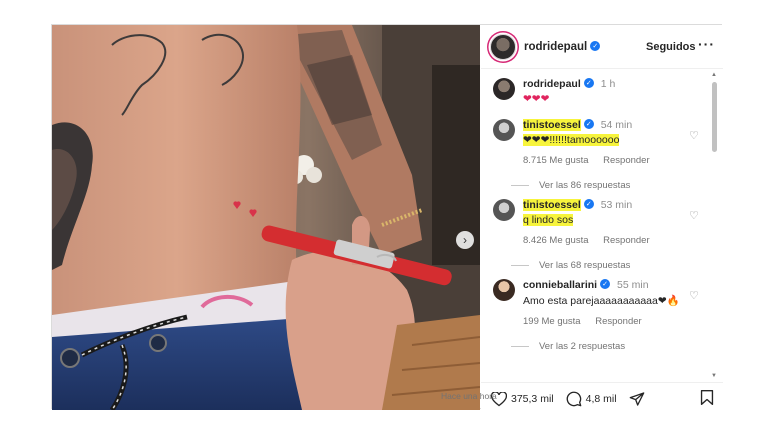 The width and height of the screenshot is (767, 430). What do you see at coordinates (503, 46) in the screenshot?
I see `author-avatar` at bounding box center [503, 46].